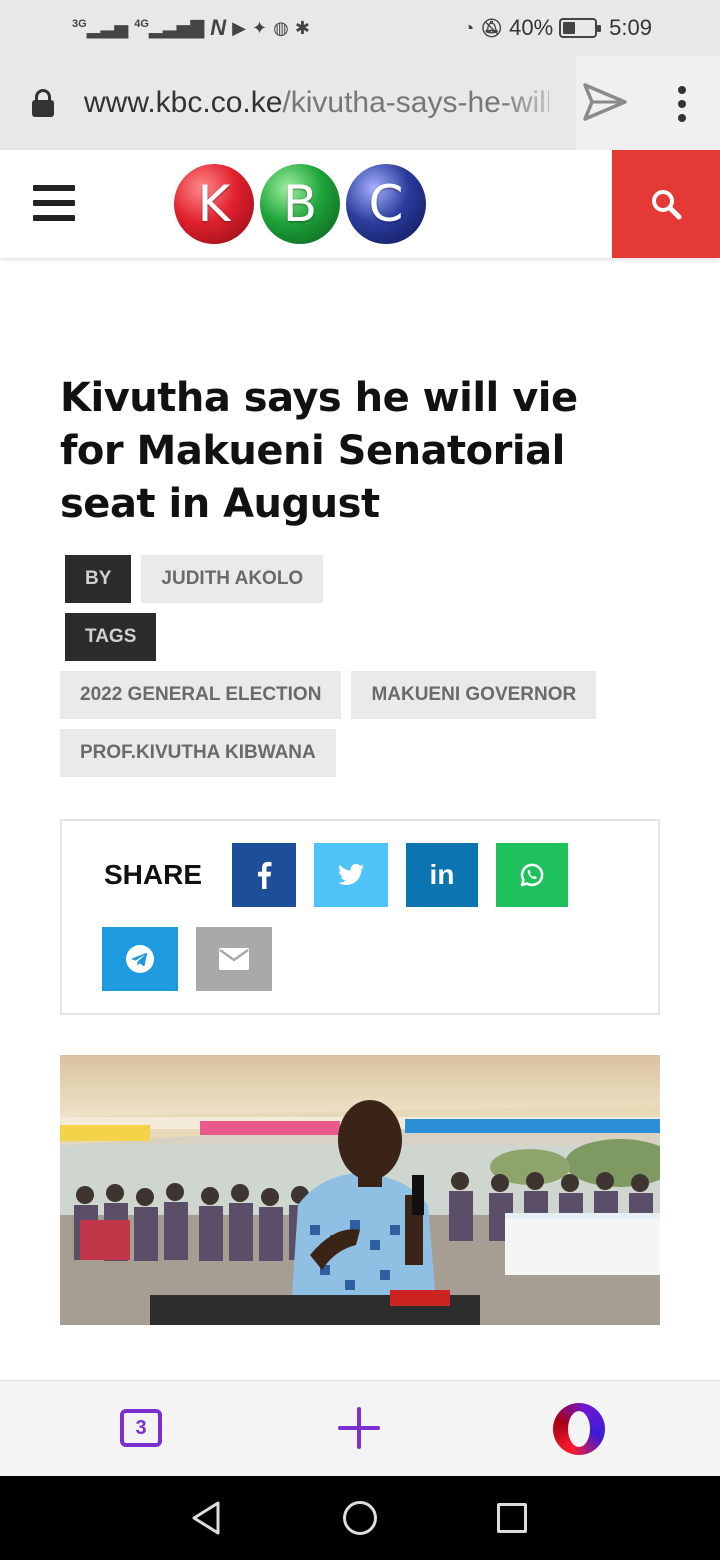  I want to click on battery-icon, so click(580, 28).